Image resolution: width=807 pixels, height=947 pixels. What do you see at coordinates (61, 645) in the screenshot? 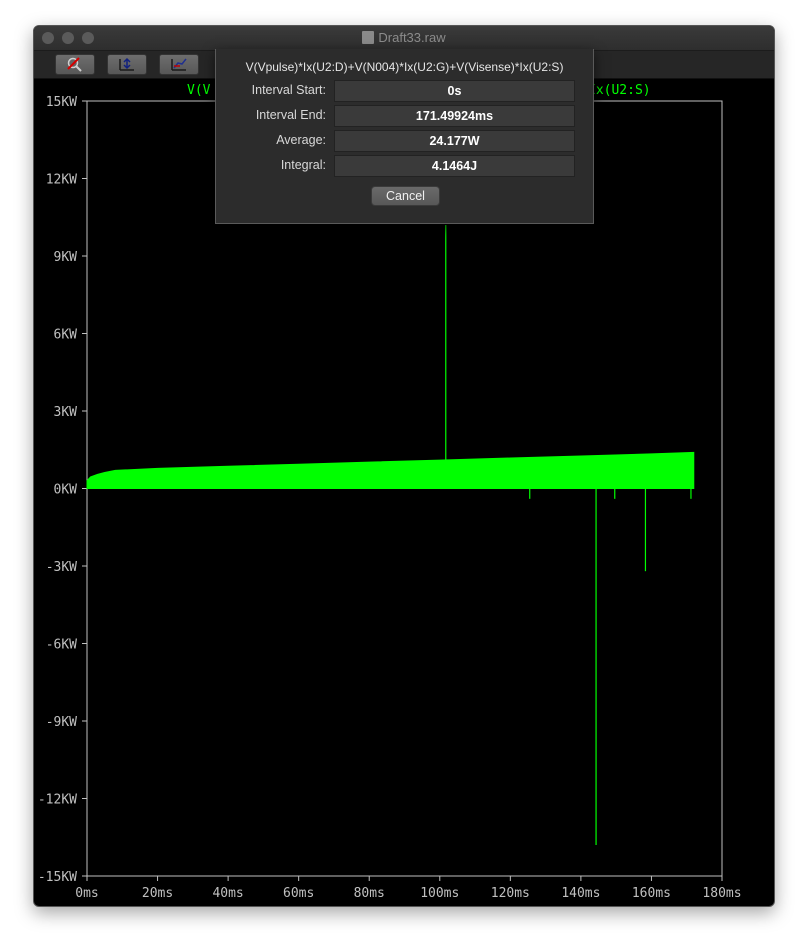
I see `y-tick-label: -6KW` at bounding box center [61, 645].